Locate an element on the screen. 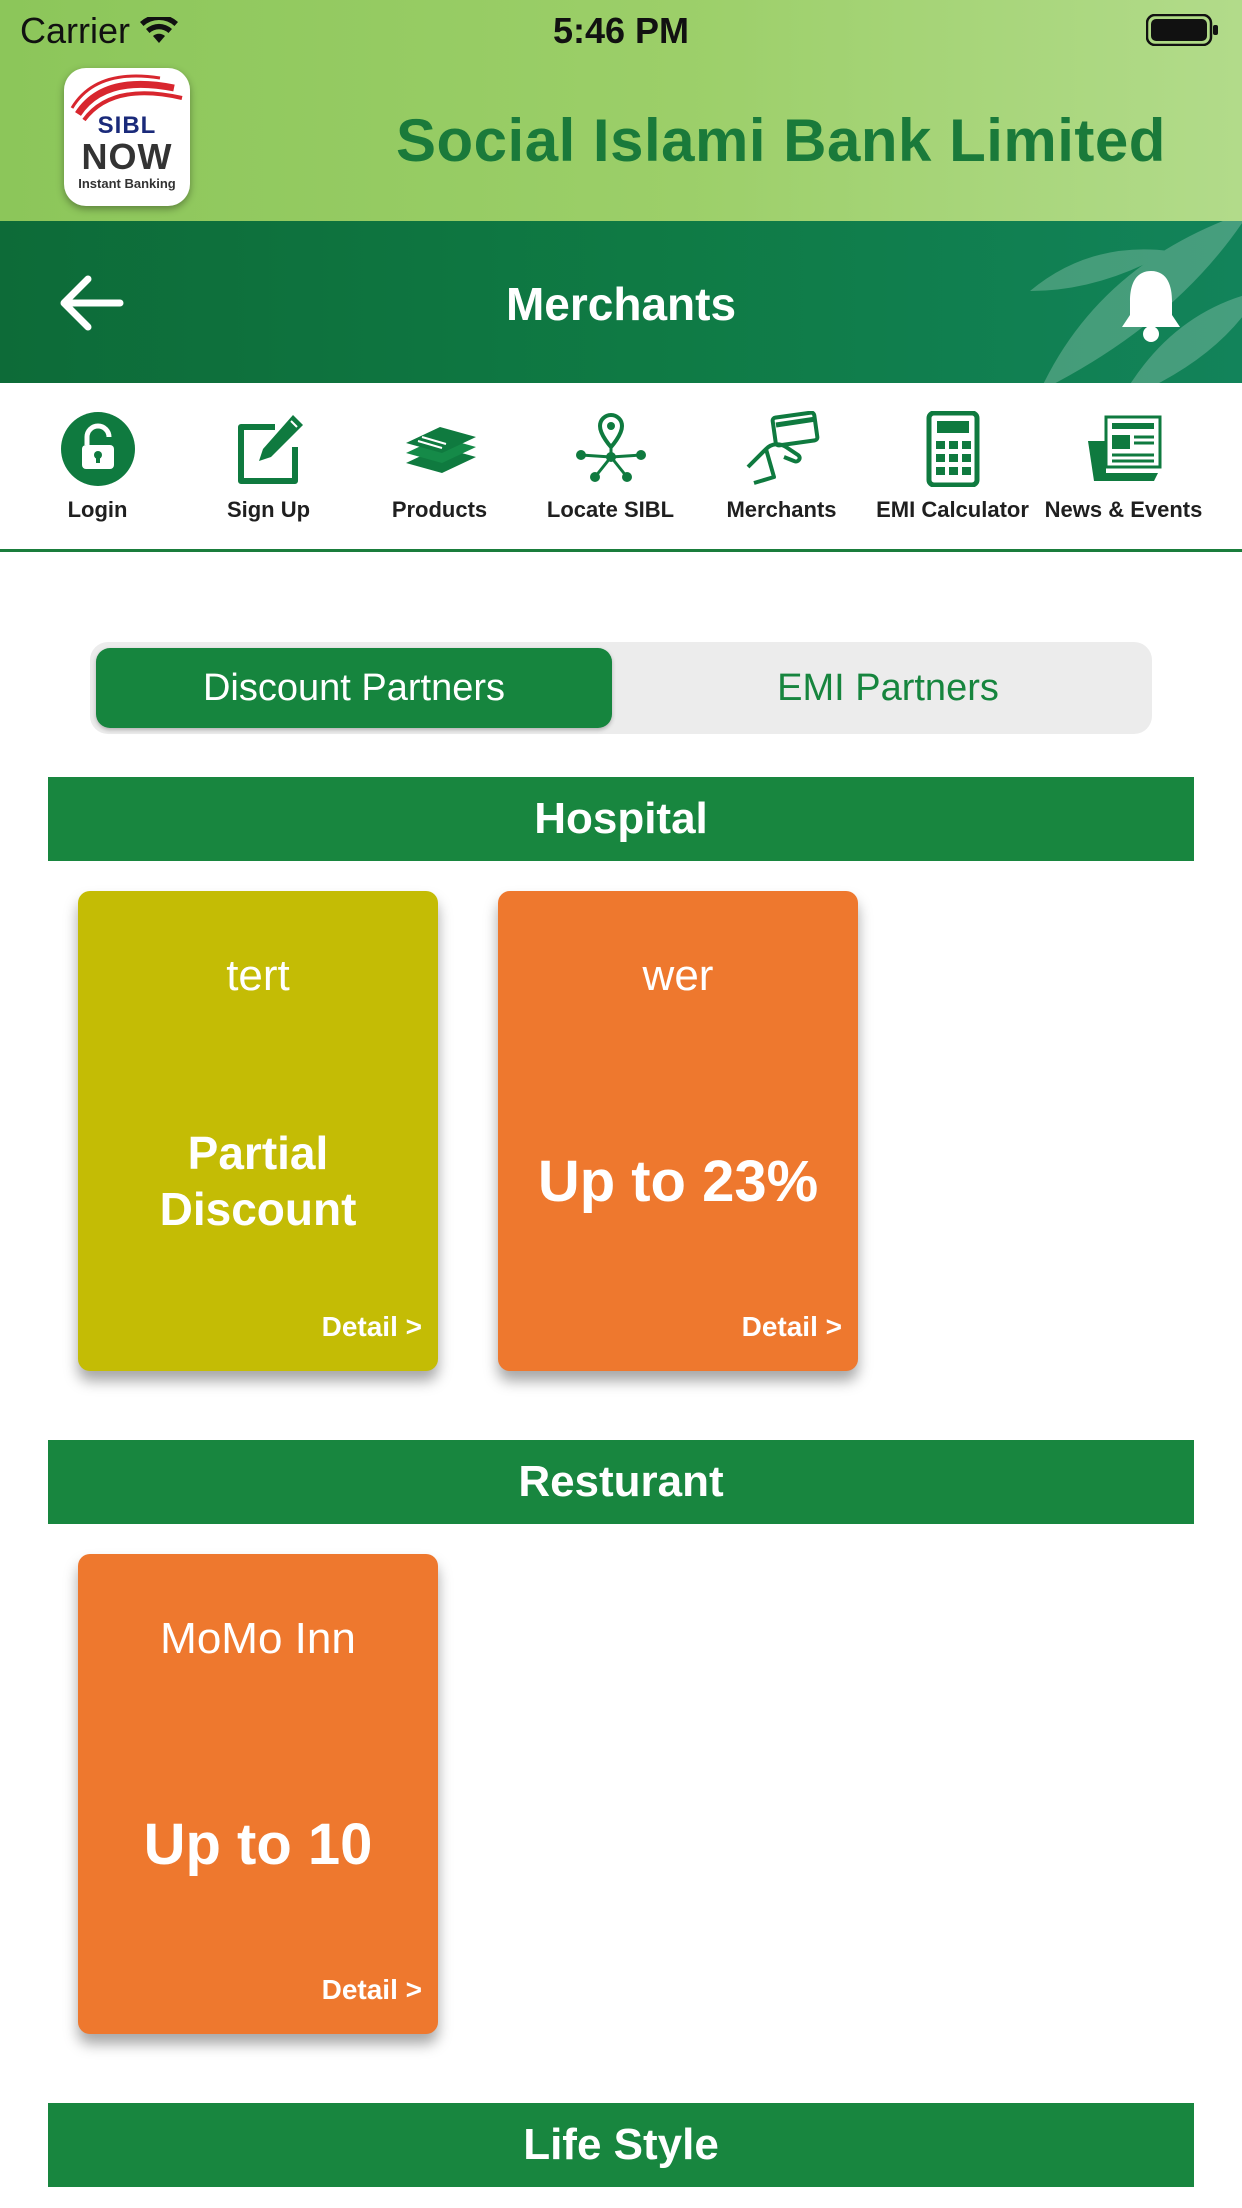 This screenshot has height=2208, width=1242. menu-item-news-events: News & Events is located at coordinates (1123, 466).